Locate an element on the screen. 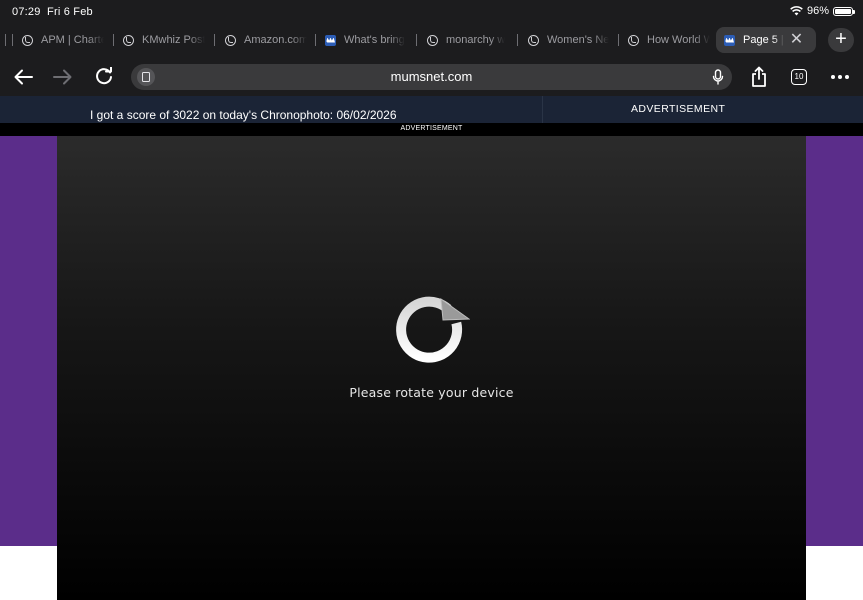  tab-item: How World W is located at coordinates (669, 40).